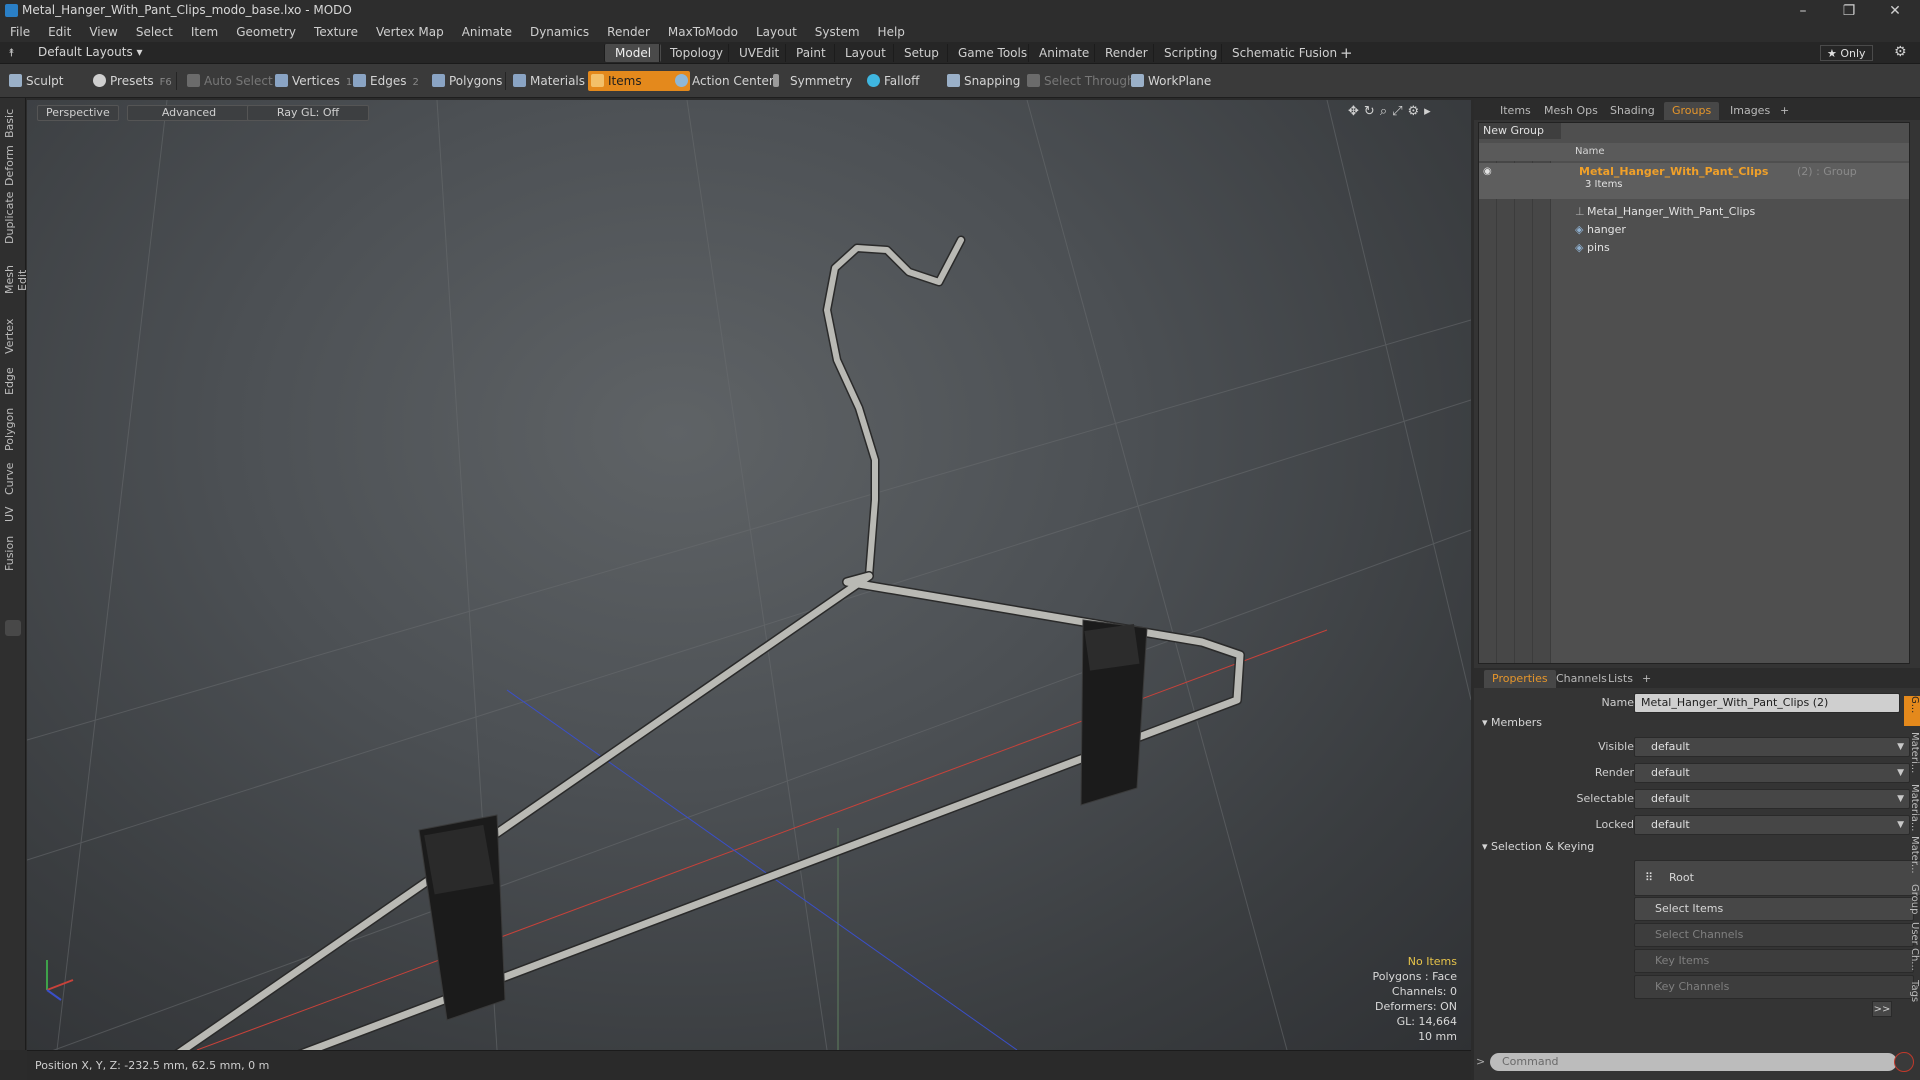 This screenshot has width=1920, height=1080. Describe the element at coordinates (1646, 679) in the screenshot. I see `add-properties-tab-button: +` at that location.